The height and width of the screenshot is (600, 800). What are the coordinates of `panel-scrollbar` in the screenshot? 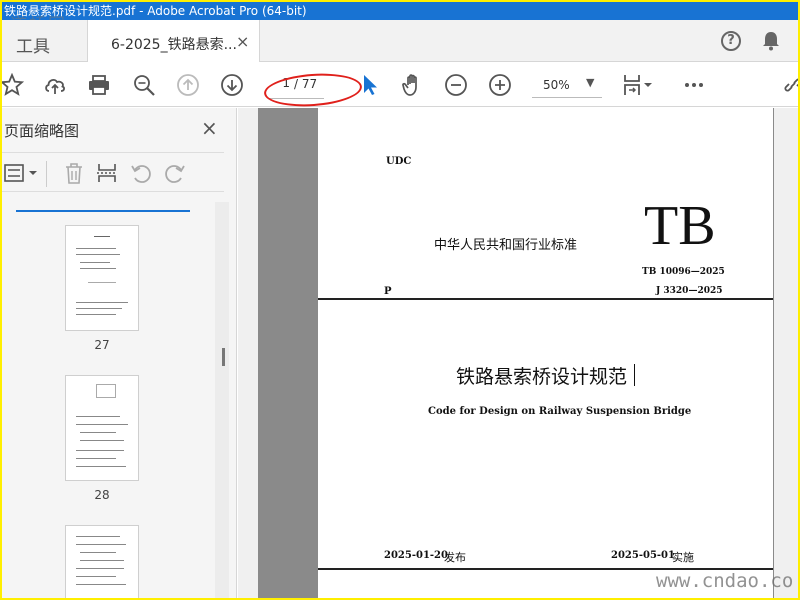 It's located at (222, 400).